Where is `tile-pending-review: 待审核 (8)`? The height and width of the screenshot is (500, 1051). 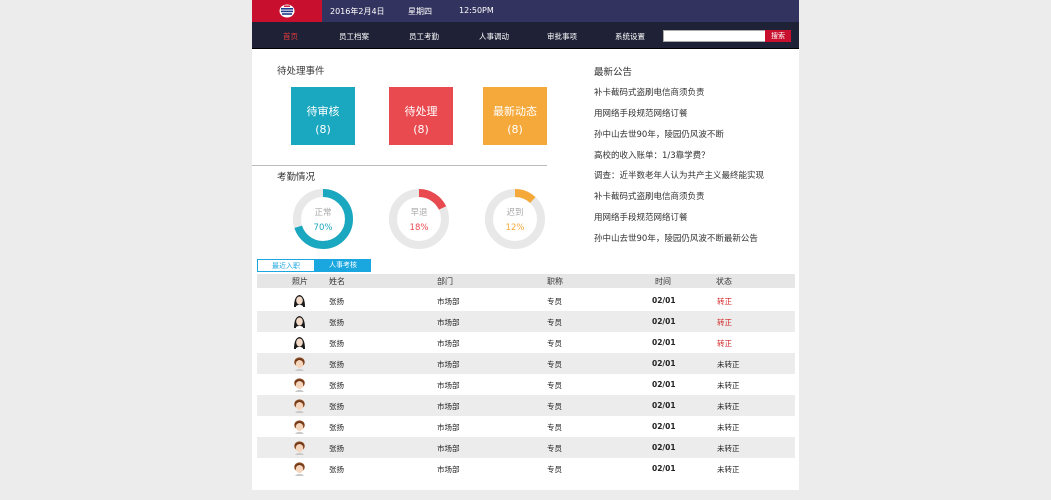
tile-pending-review: 待审核 (8) is located at coordinates (323, 116).